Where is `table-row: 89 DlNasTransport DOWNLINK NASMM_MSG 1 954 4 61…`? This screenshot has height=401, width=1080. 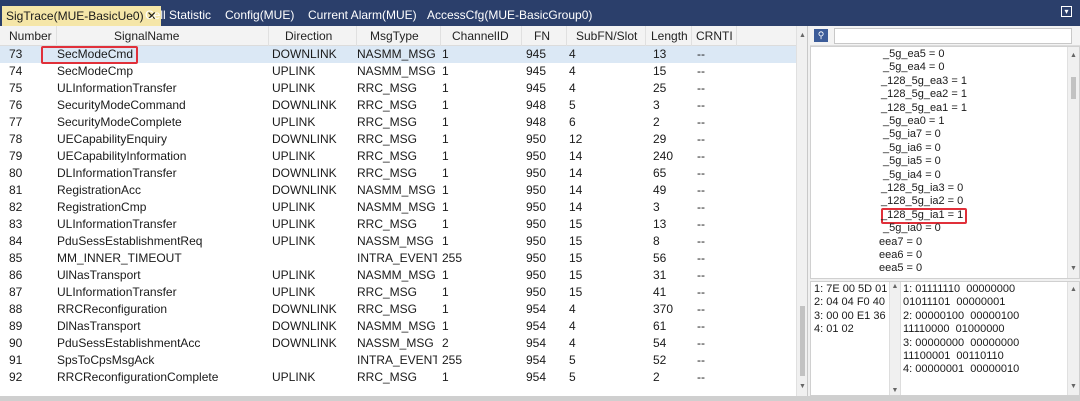
table-row: 89 DlNasTransport DOWNLINK NASMM_MSG 1 954 4 61… is located at coordinates (398, 326).